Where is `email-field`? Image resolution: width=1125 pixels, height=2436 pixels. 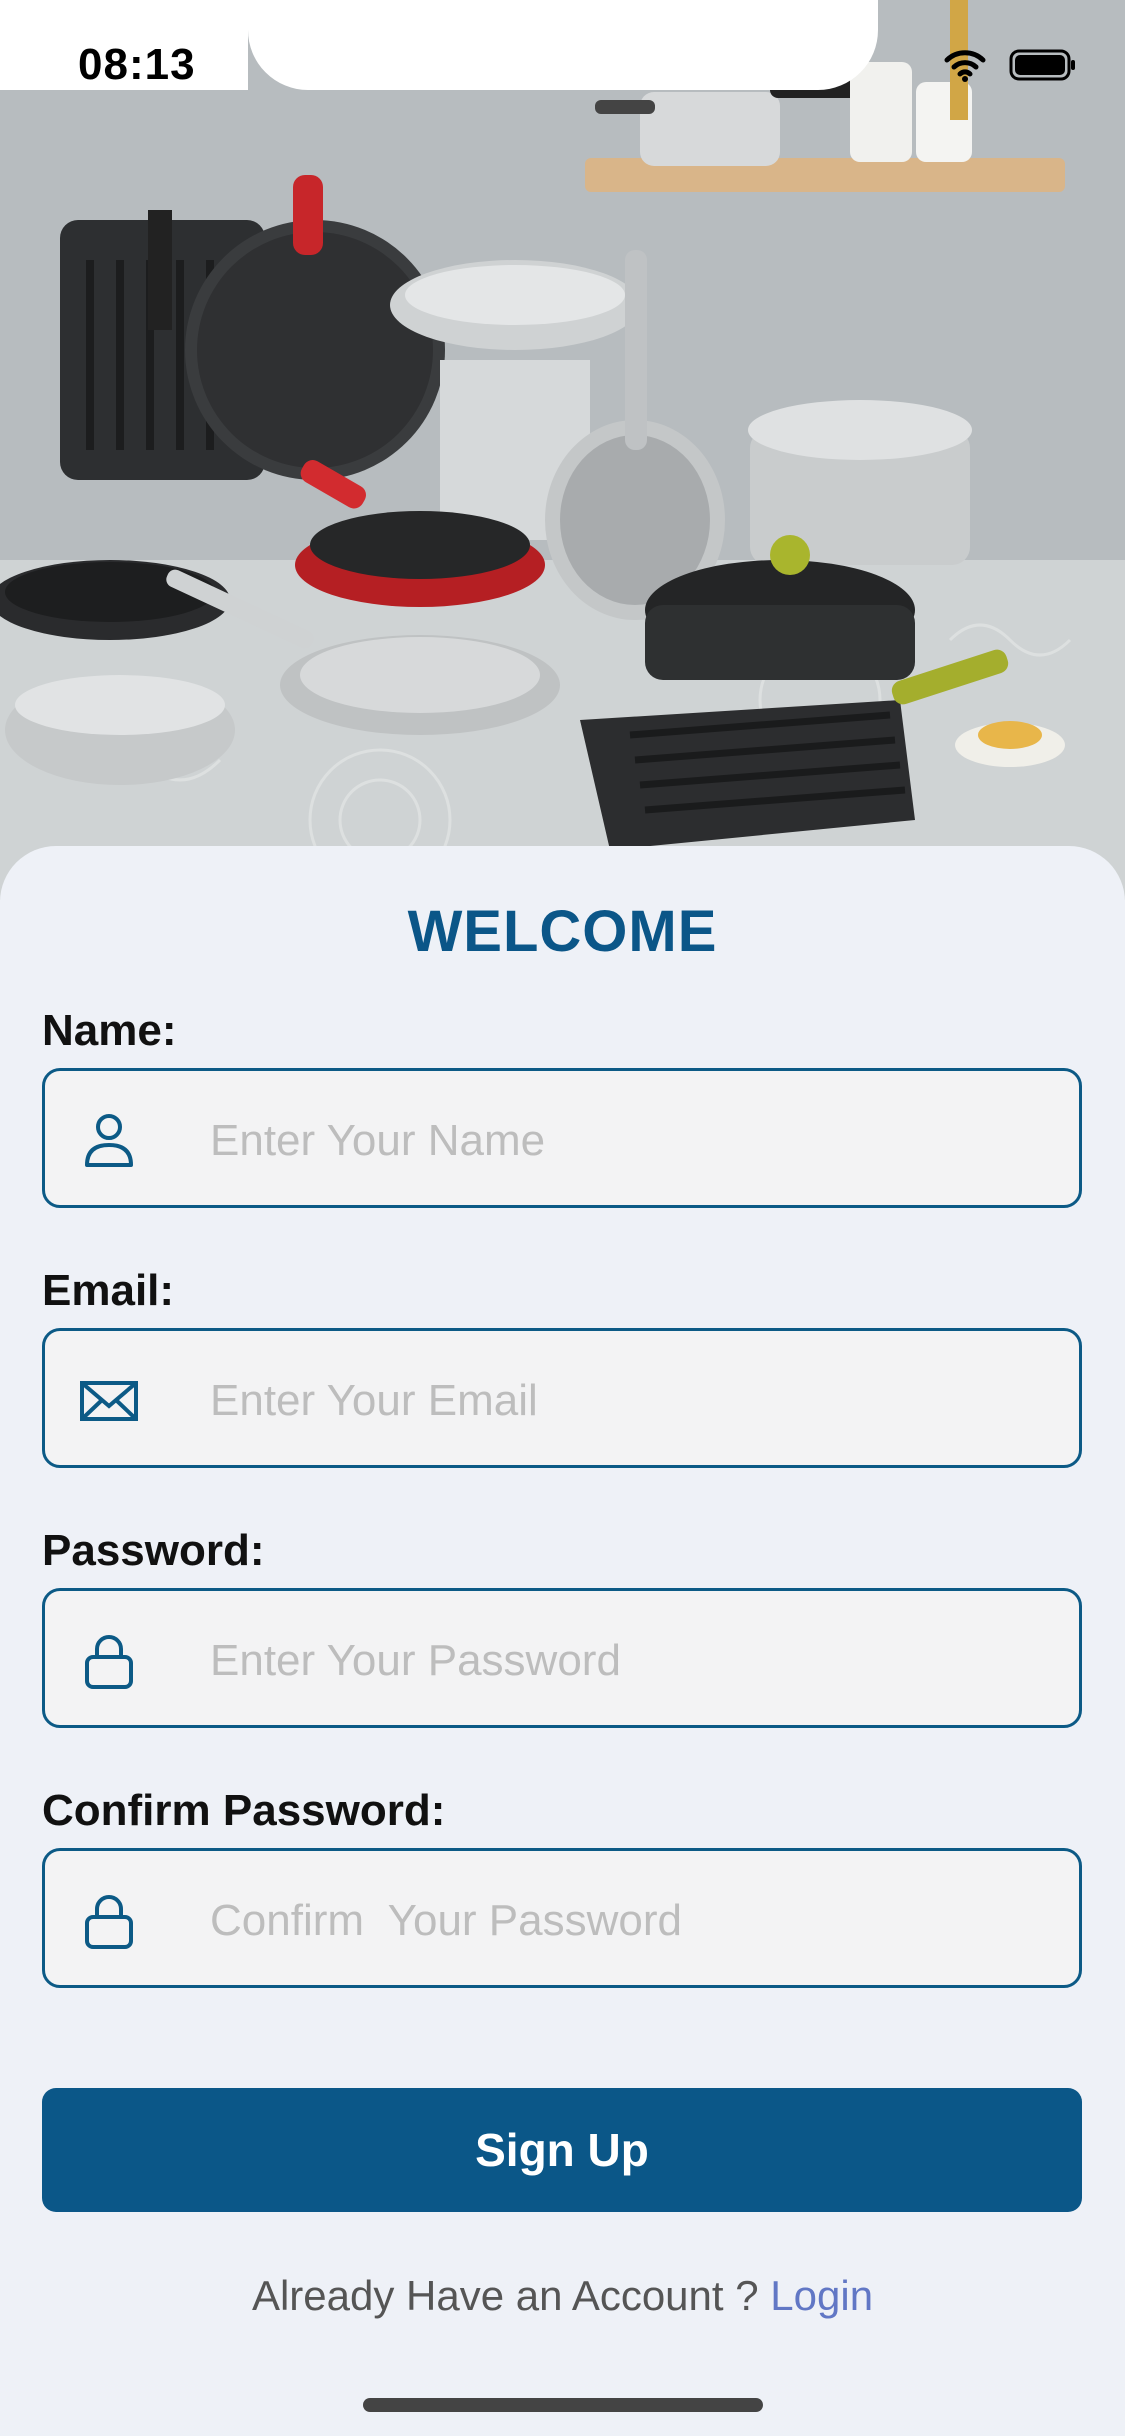 email-field is located at coordinates (562, 1398).